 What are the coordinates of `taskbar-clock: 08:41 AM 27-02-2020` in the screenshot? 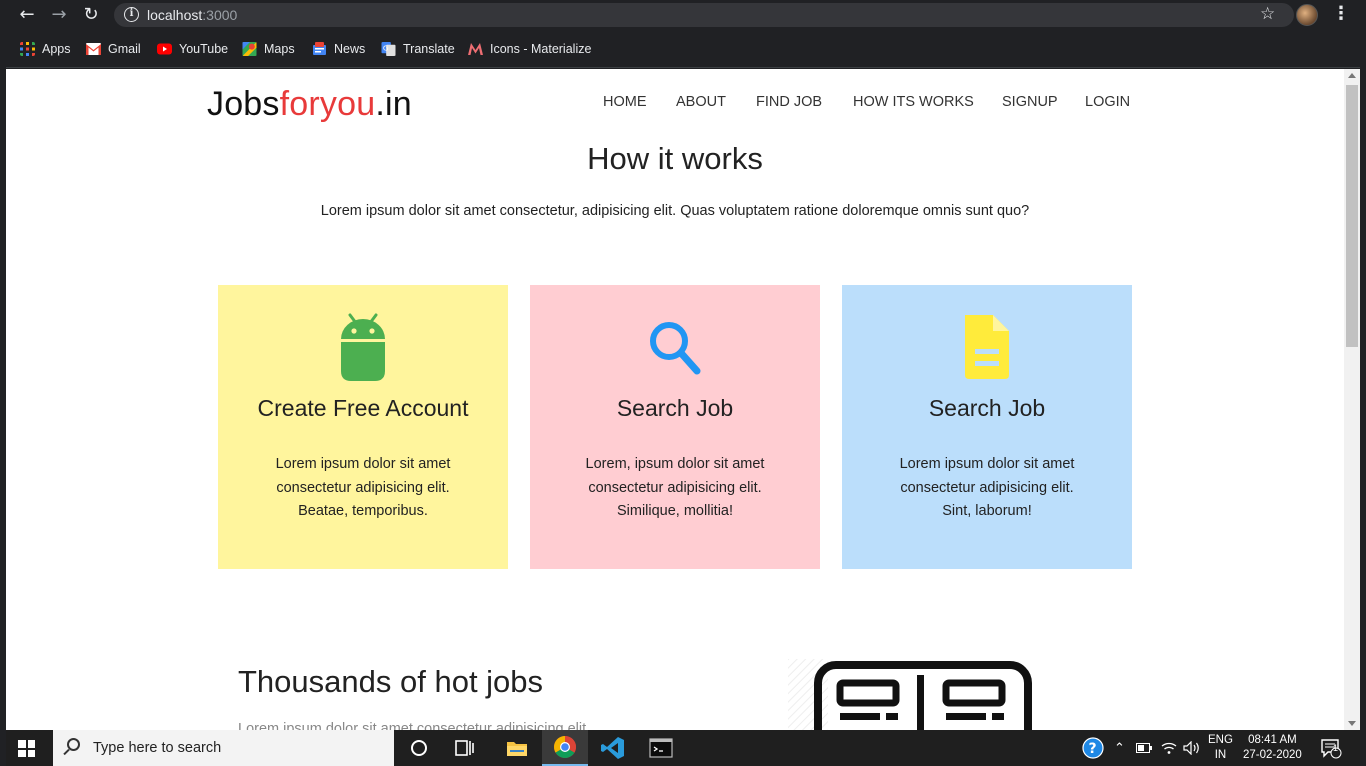 It's located at (1272, 748).